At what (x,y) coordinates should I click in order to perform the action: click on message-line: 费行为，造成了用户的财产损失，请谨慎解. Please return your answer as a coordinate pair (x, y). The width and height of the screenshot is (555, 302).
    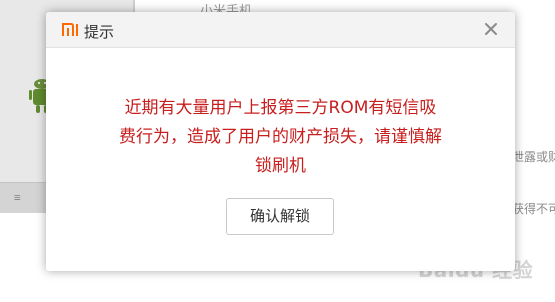
    Looking at the image, I should click on (280, 137).